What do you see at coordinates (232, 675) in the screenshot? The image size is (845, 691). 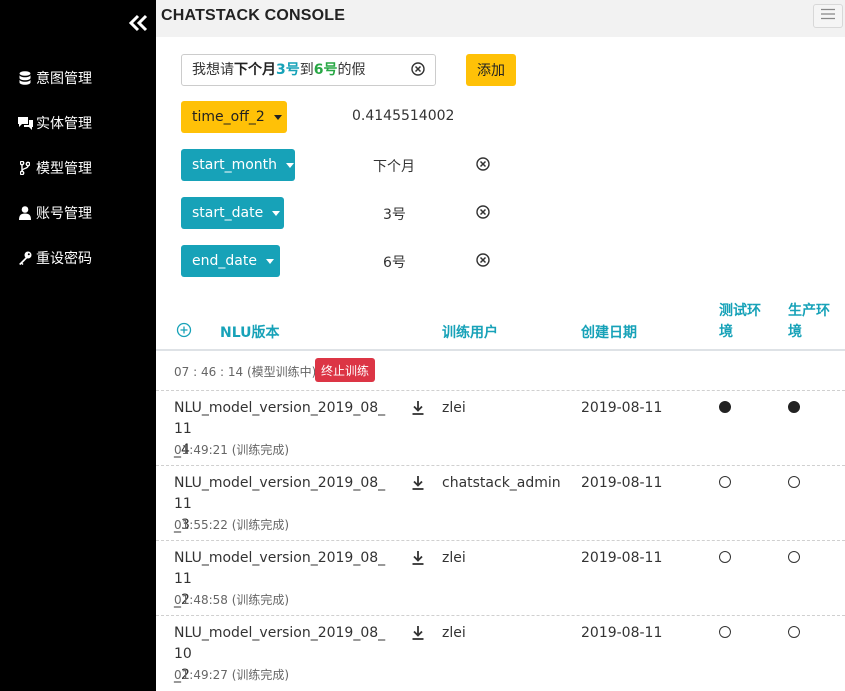 I see `model-train-time: 01:49:27 (训练完成)` at bounding box center [232, 675].